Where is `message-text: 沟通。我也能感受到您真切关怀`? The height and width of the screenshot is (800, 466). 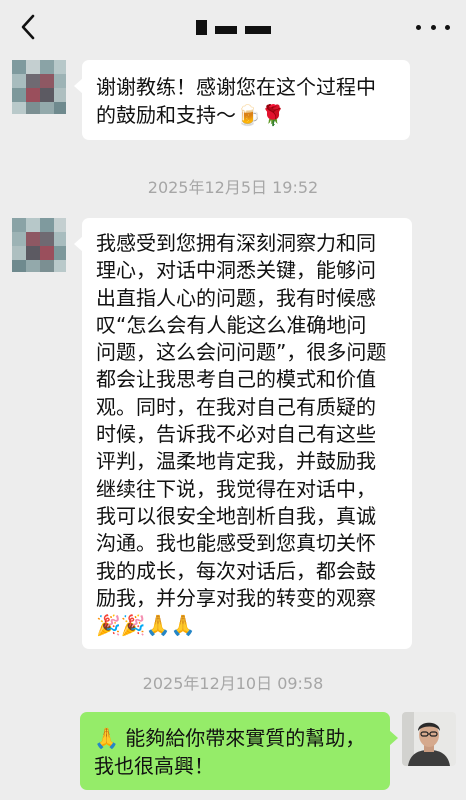
message-text: 沟通。我也能感受到您真切关怀 is located at coordinates (236, 543).